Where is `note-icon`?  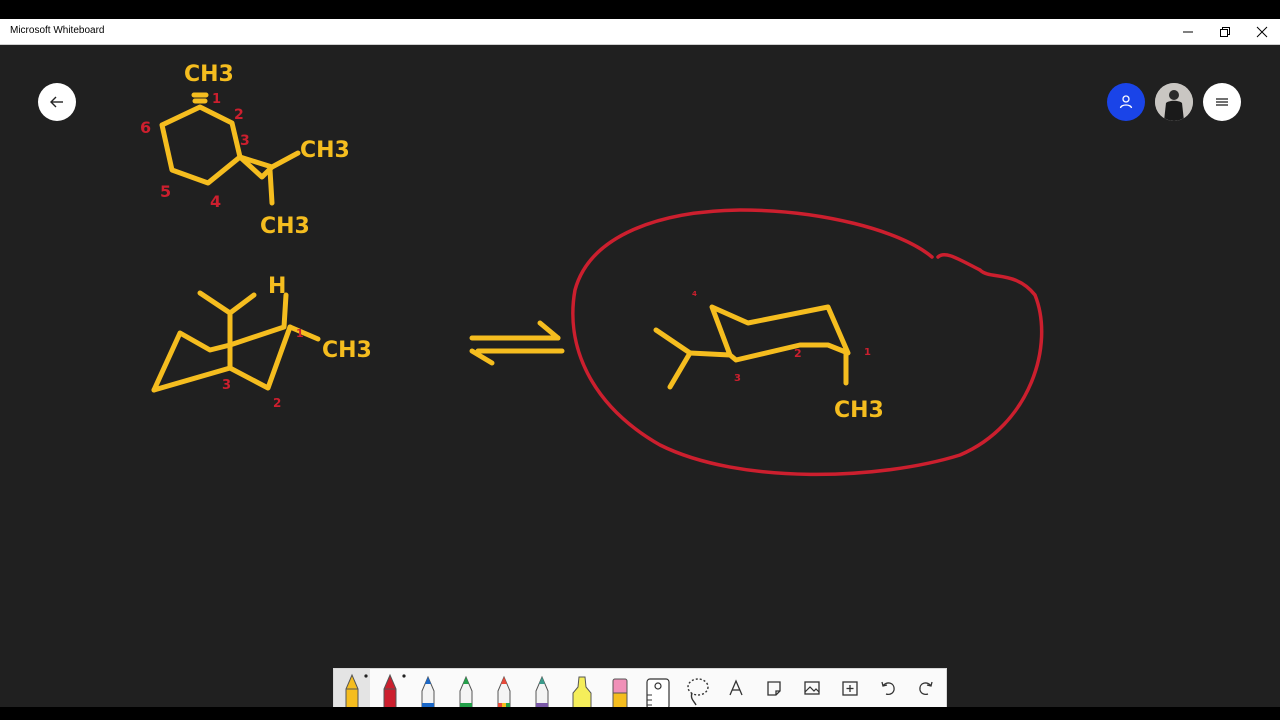
note-icon is located at coordinates (774, 688).